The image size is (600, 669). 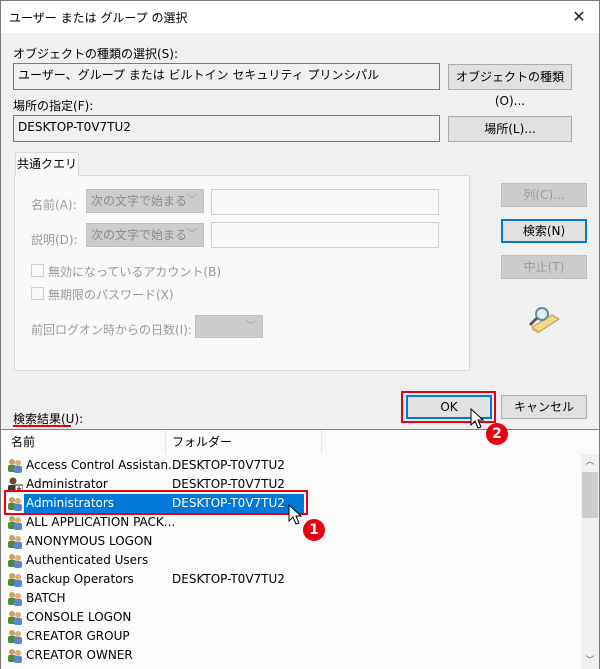 I want to click on column-header-folder: フォルダー, so click(x=202, y=442).